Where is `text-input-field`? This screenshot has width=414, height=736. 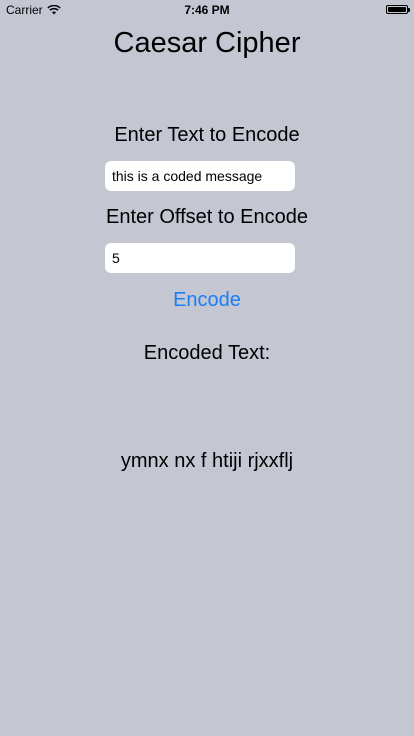 text-input-field is located at coordinates (200, 176).